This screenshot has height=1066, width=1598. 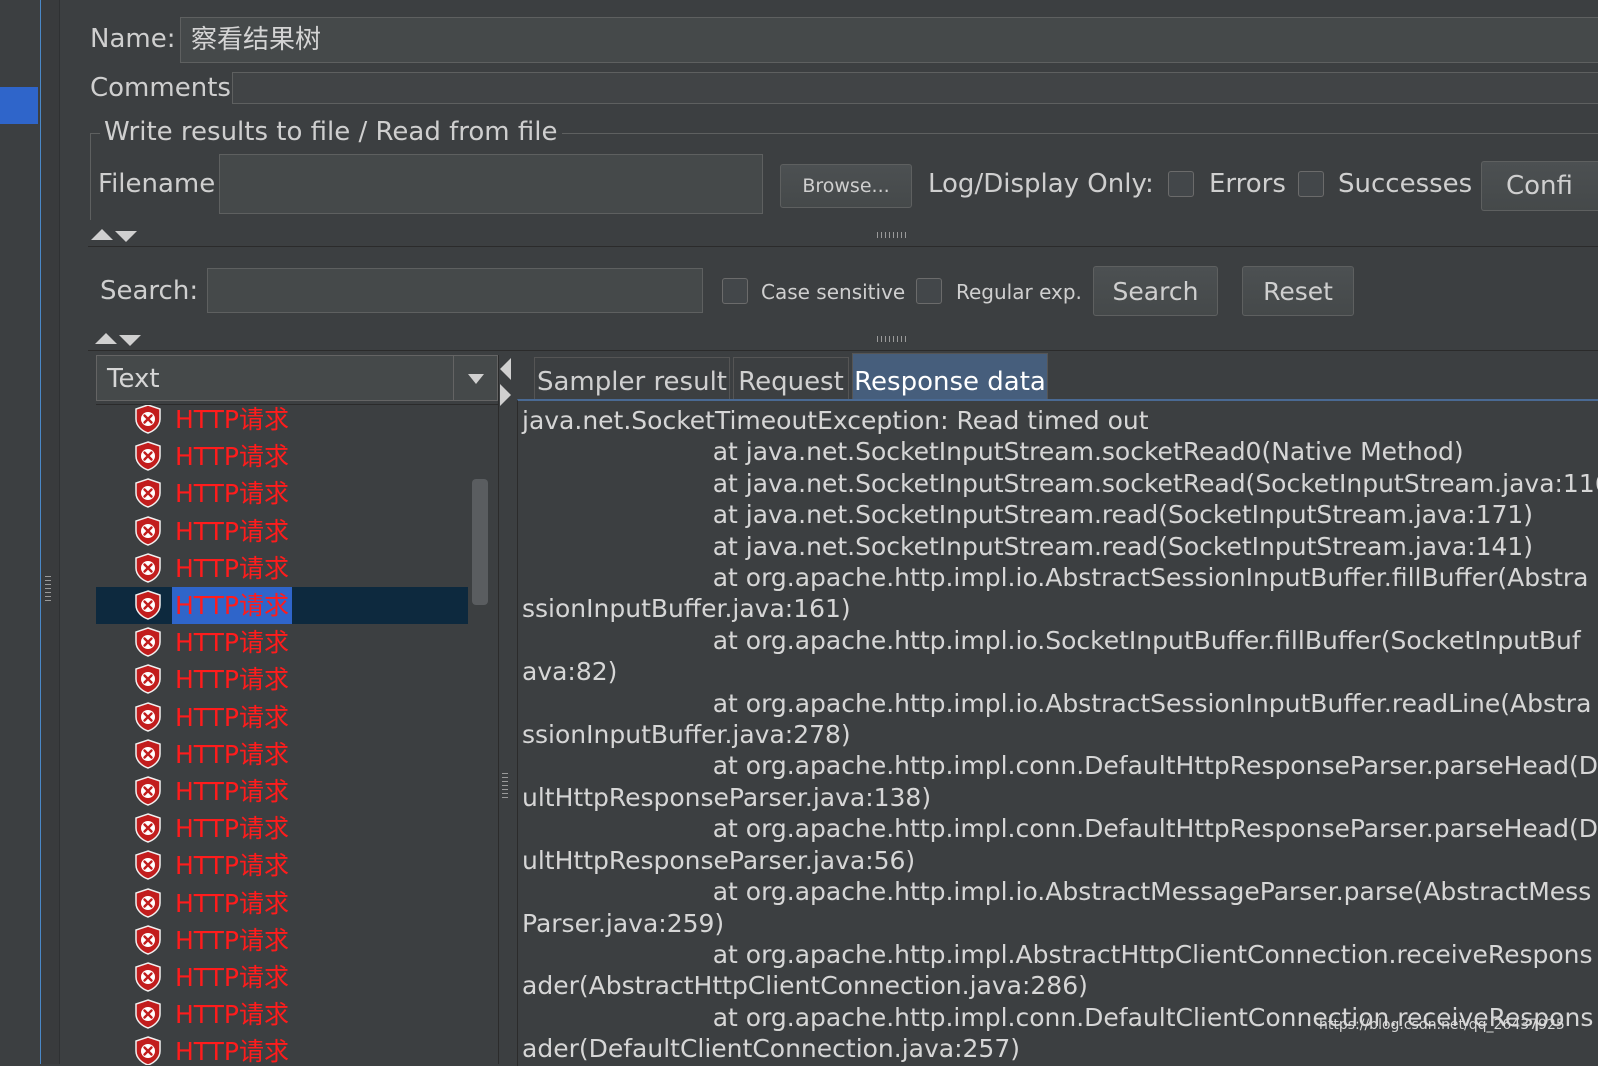 What do you see at coordinates (1066, 377) in the screenshot?
I see `result-tabs: Sampler result Request Response data` at bounding box center [1066, 377].